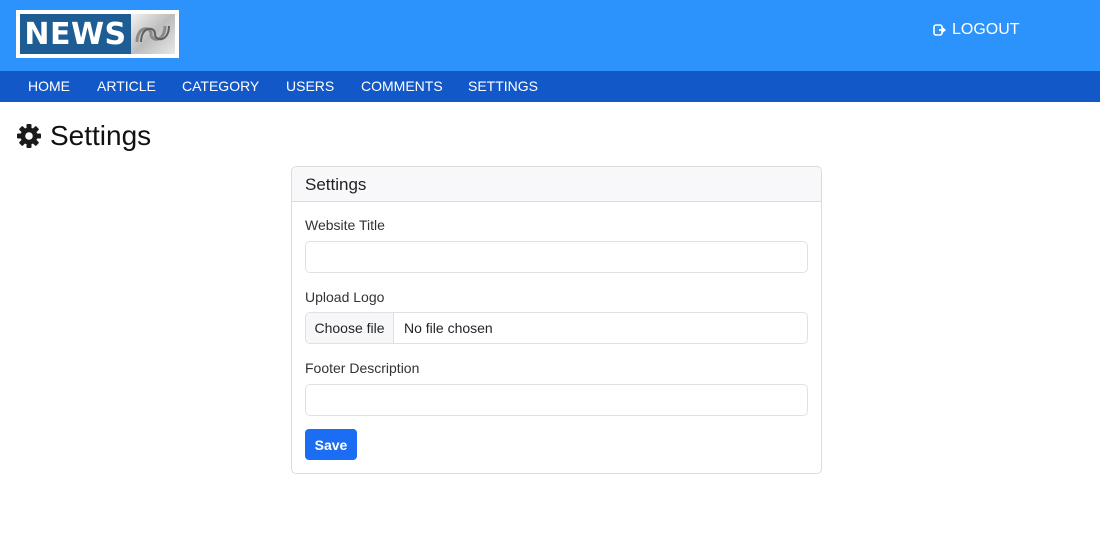 The image size is (1100, 548). I want to click on nav-item-settings: SETTINGS, so click(503, 86).